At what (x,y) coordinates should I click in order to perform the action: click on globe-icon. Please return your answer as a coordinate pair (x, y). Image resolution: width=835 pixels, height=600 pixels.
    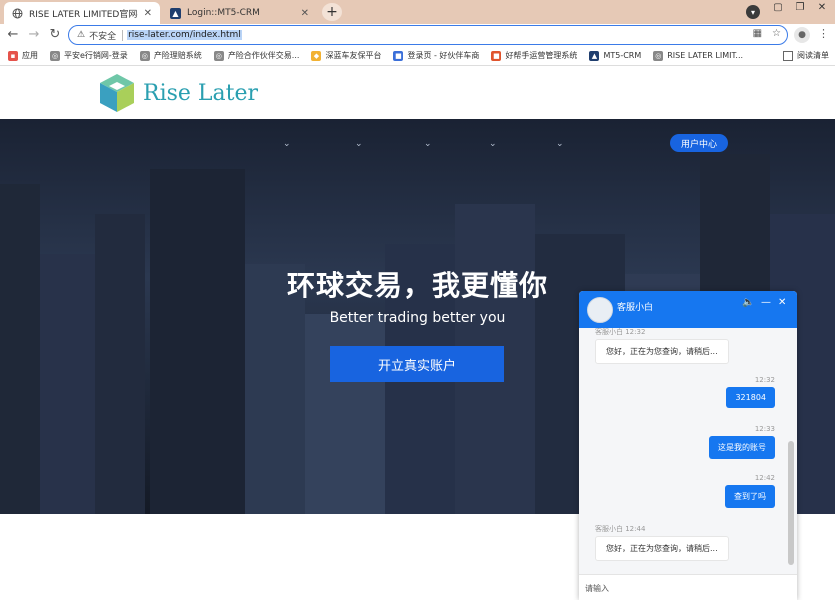
    Looking at the image, I should click on (17, 13).